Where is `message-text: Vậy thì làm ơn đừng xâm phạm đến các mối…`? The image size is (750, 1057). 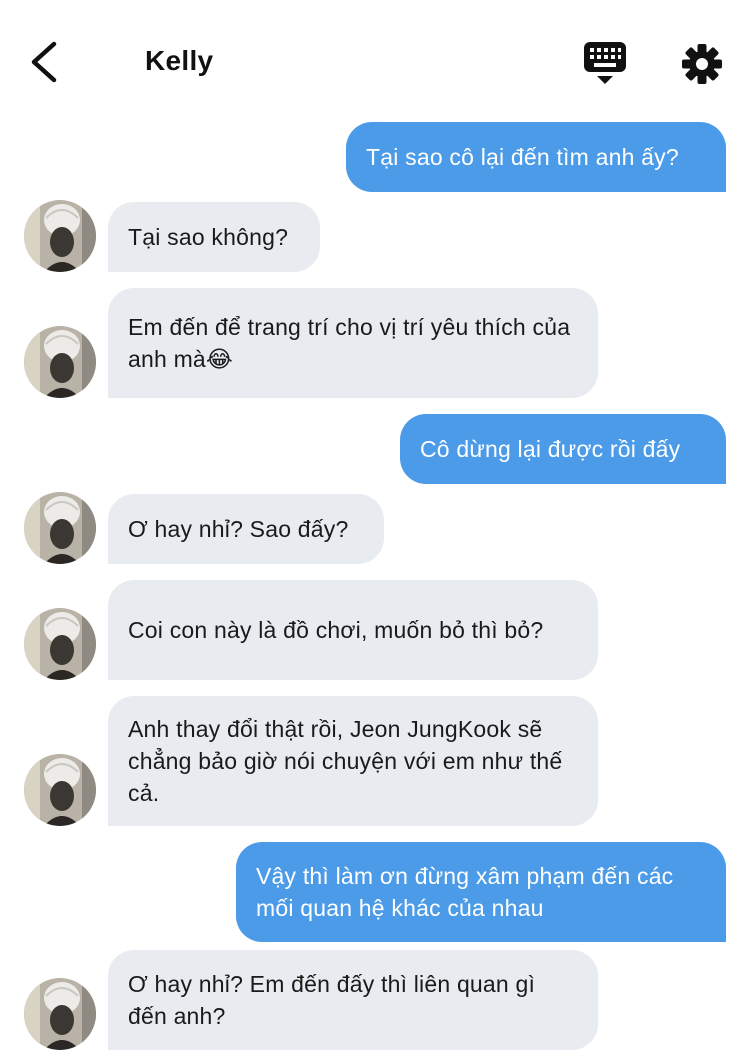
message-text: Vậy thì làm ơn đừng xâm phạm đến các mối… is located at coordinates (465, 892).